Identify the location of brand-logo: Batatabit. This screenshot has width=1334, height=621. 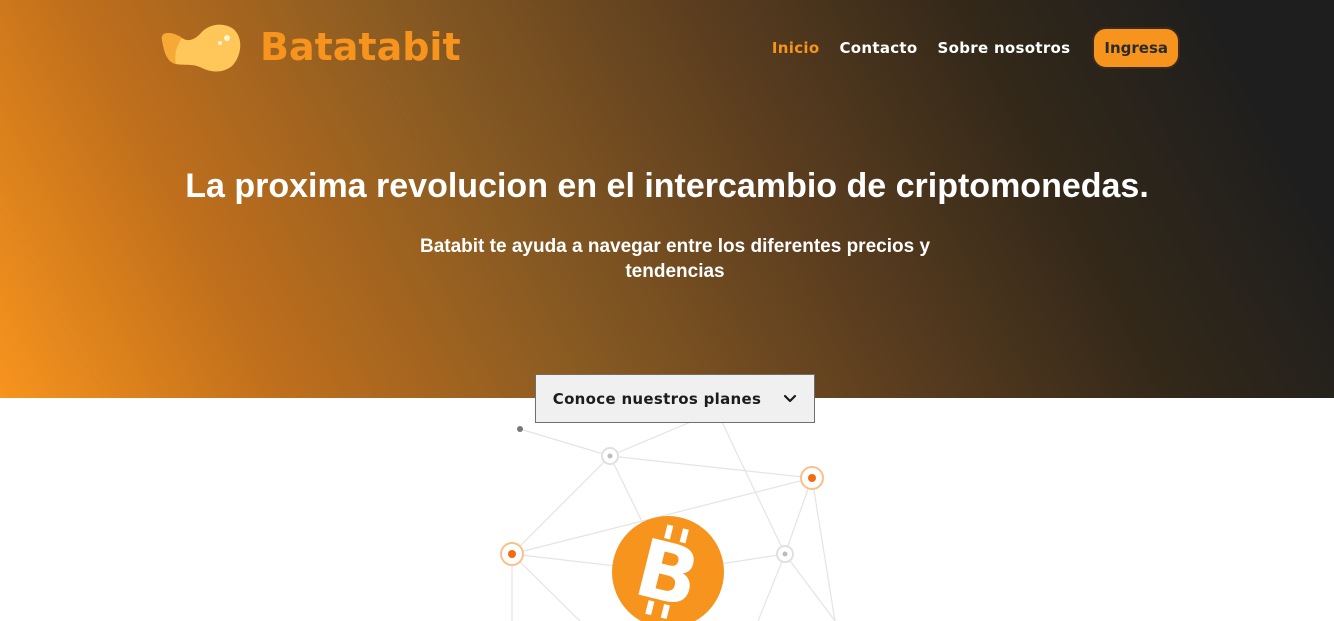
(309, 47).